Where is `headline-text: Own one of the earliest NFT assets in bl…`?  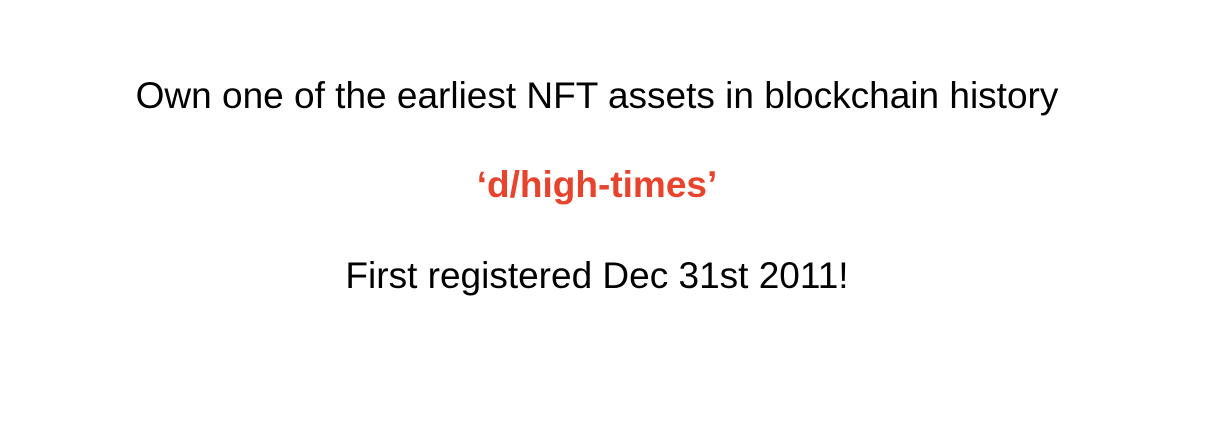
headline-text: Own one of the earliest NFT assets in bl… is located at coordinates (597, 95).